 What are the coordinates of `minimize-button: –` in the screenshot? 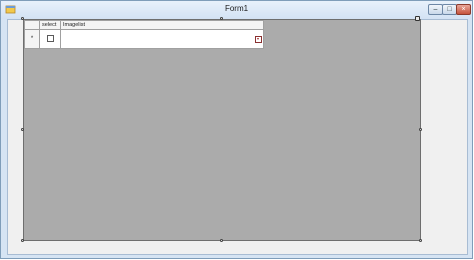 It's located at (435, 9).